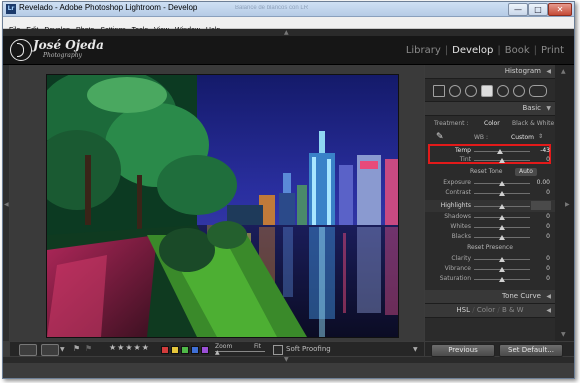 The width and height of the screenshot is (580, 383). I want to click on slider-saturation: Saturation 0, so click(490, 279).